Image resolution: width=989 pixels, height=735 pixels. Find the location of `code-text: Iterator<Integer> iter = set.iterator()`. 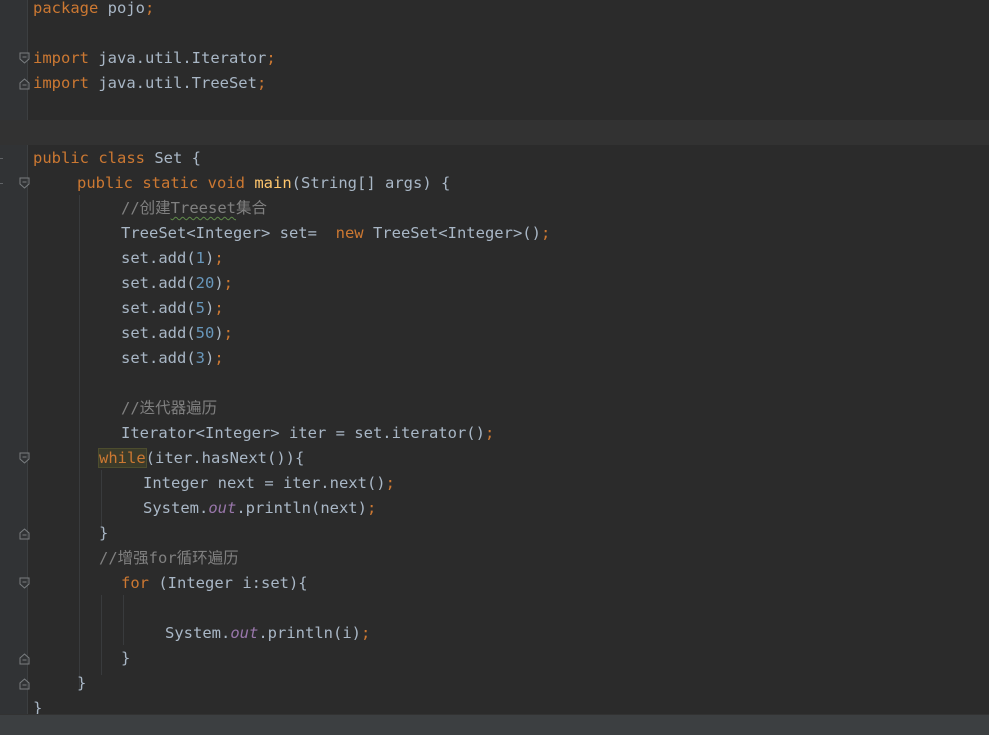

code-text: Iterator<Integer> iter = set.iterator() is located at coordinates (303, 433).